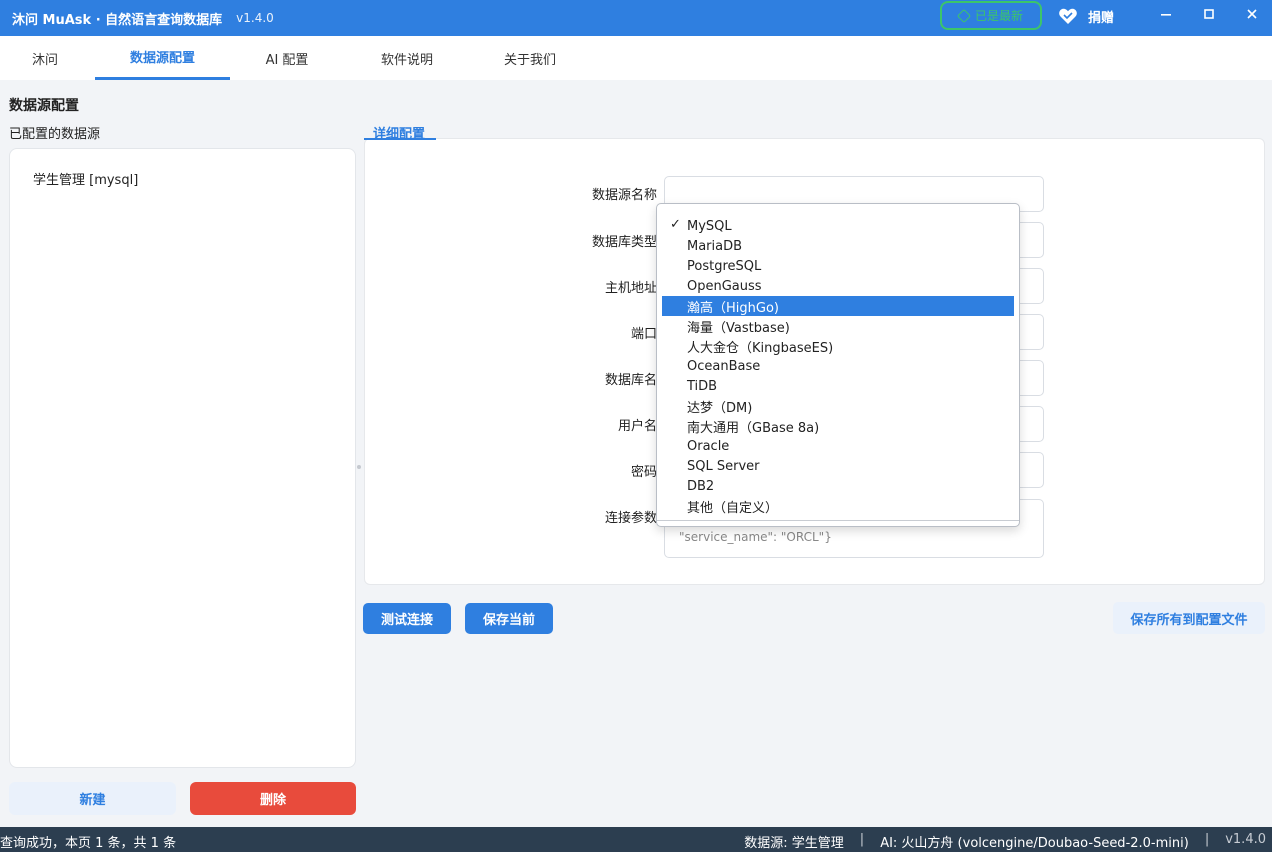  I want to click on update-status-badge: 已是最新, so click(991, 15).